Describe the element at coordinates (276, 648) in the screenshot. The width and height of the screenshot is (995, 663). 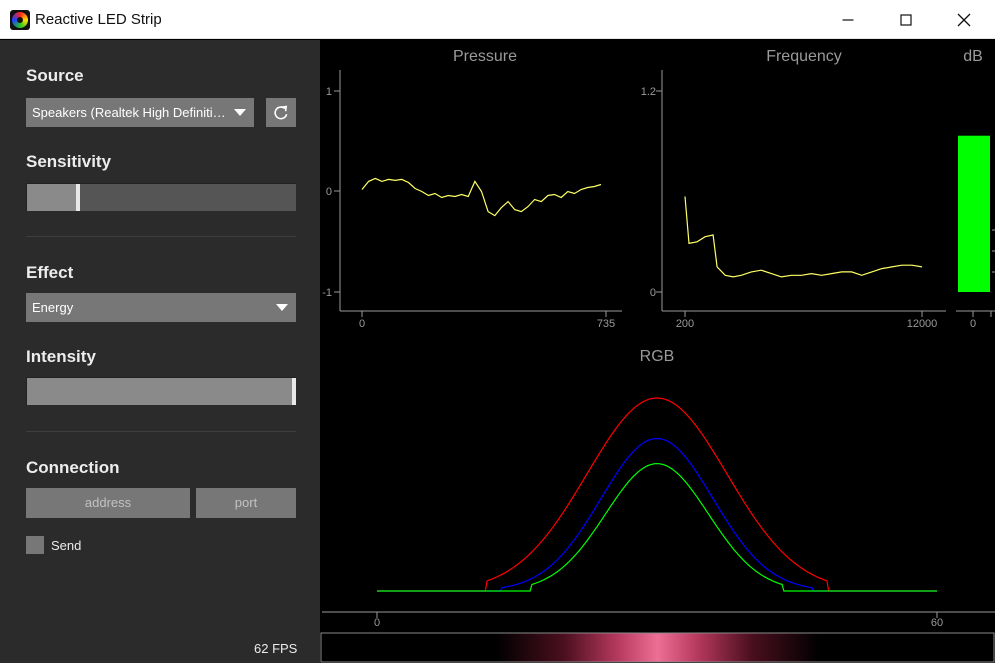
I see `fps-counter: 62 FPS` at that location.